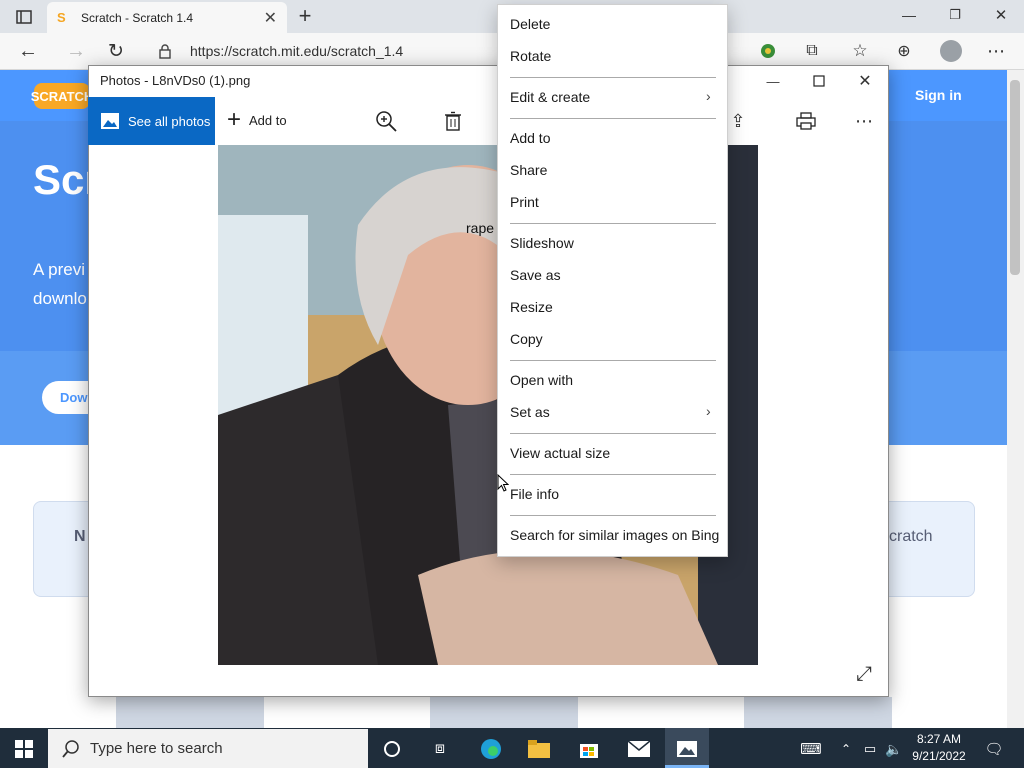 This screenshot has width=1024, height=768. What do you see at coordinates (865, 81) in the screenshot?
I see `photos-close-icon: ✕` at bounding box center [865, 81].